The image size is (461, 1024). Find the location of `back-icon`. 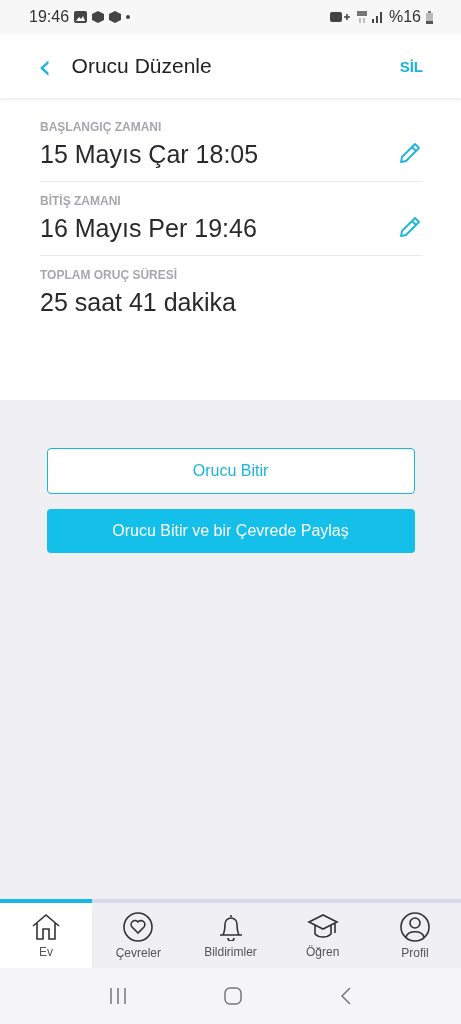

back-icon is located at coordinates (346, 996).